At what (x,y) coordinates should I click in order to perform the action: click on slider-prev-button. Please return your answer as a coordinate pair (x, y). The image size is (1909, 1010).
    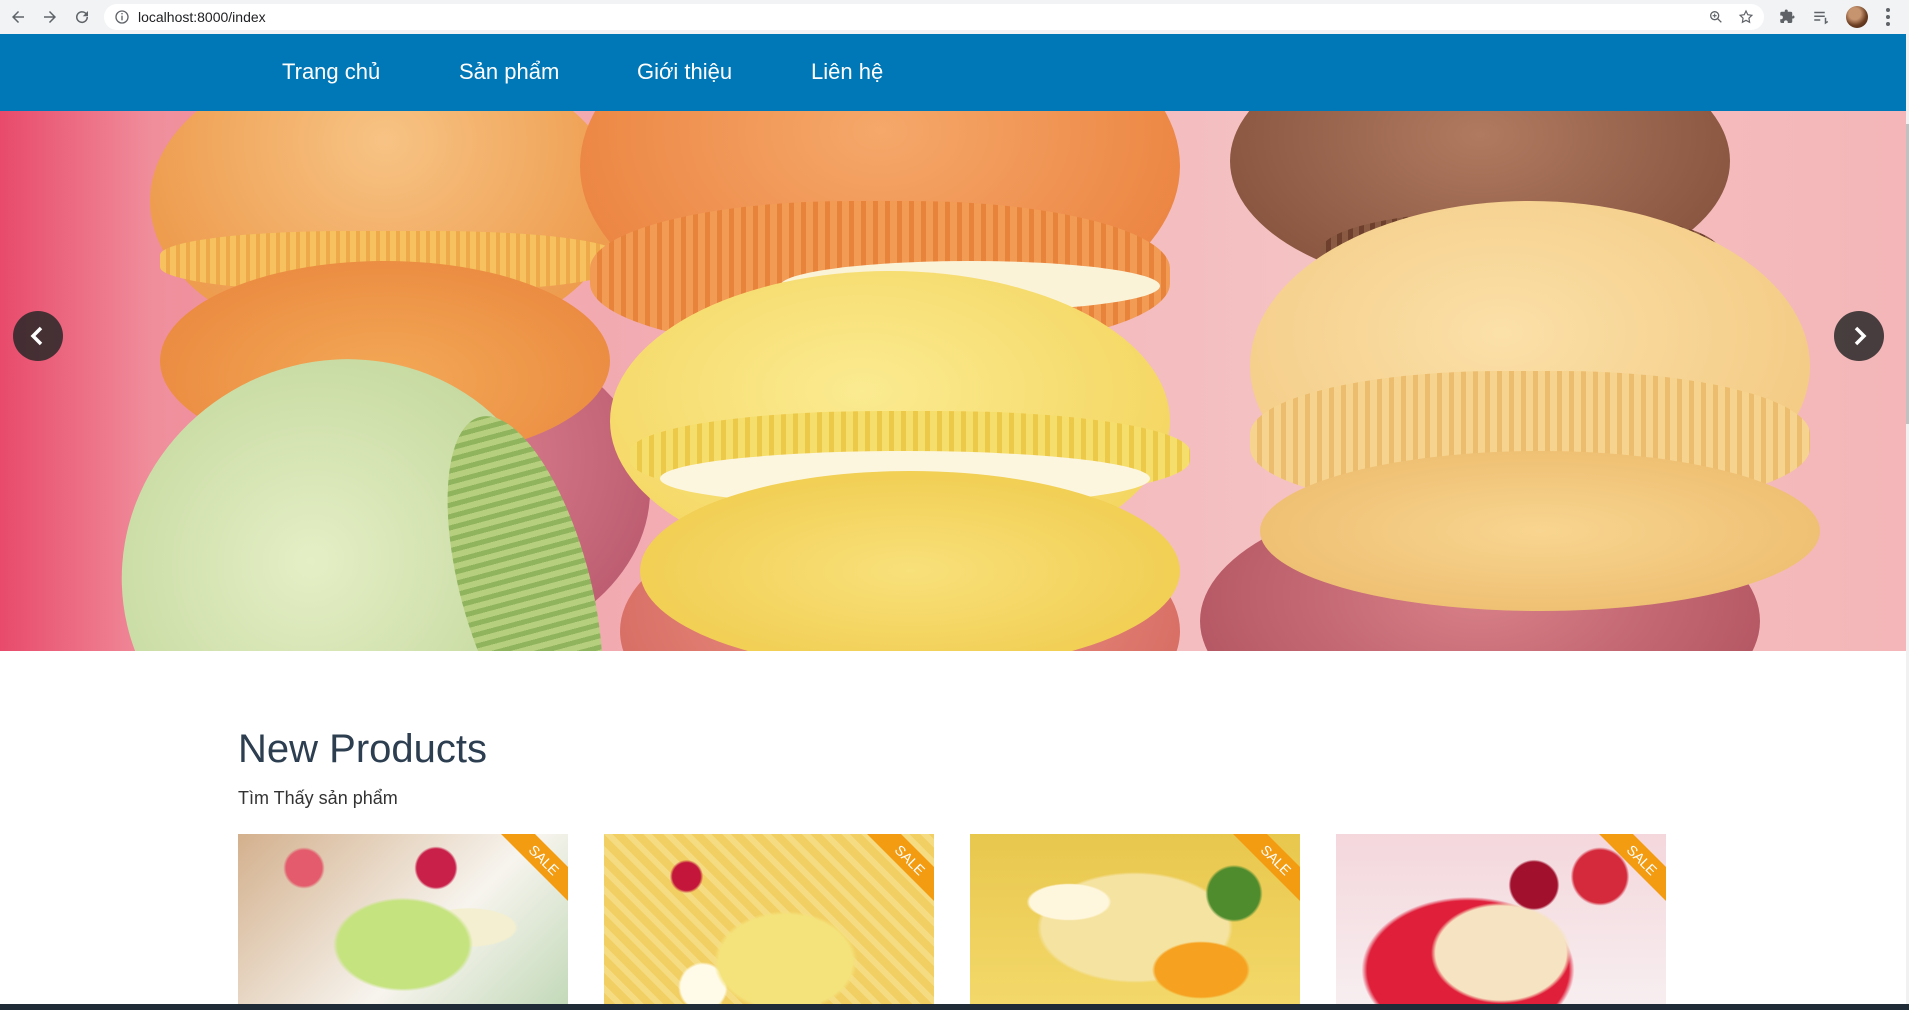
    Looking at the image, I should click on (38, 336).